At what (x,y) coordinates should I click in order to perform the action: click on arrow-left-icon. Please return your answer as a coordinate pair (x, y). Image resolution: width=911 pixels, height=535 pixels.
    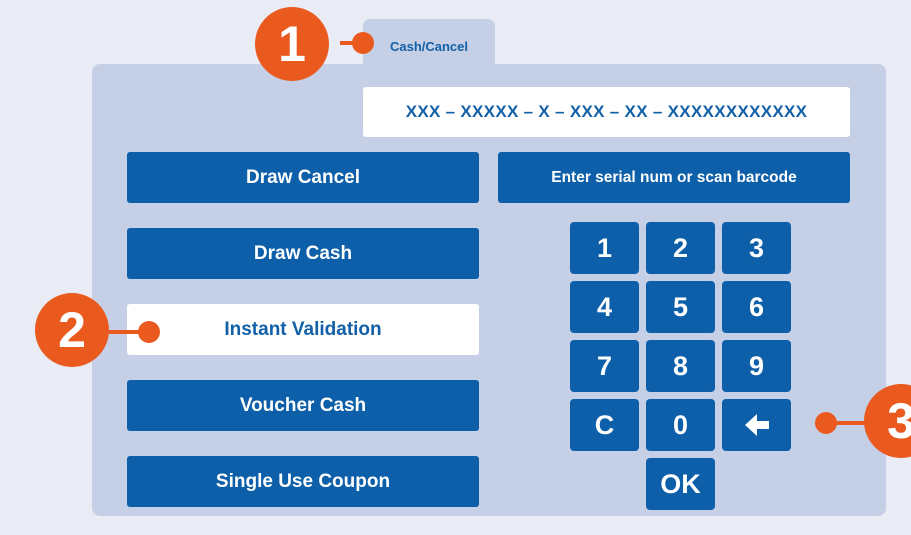
    Looking at the image, I should click on (757, 425).